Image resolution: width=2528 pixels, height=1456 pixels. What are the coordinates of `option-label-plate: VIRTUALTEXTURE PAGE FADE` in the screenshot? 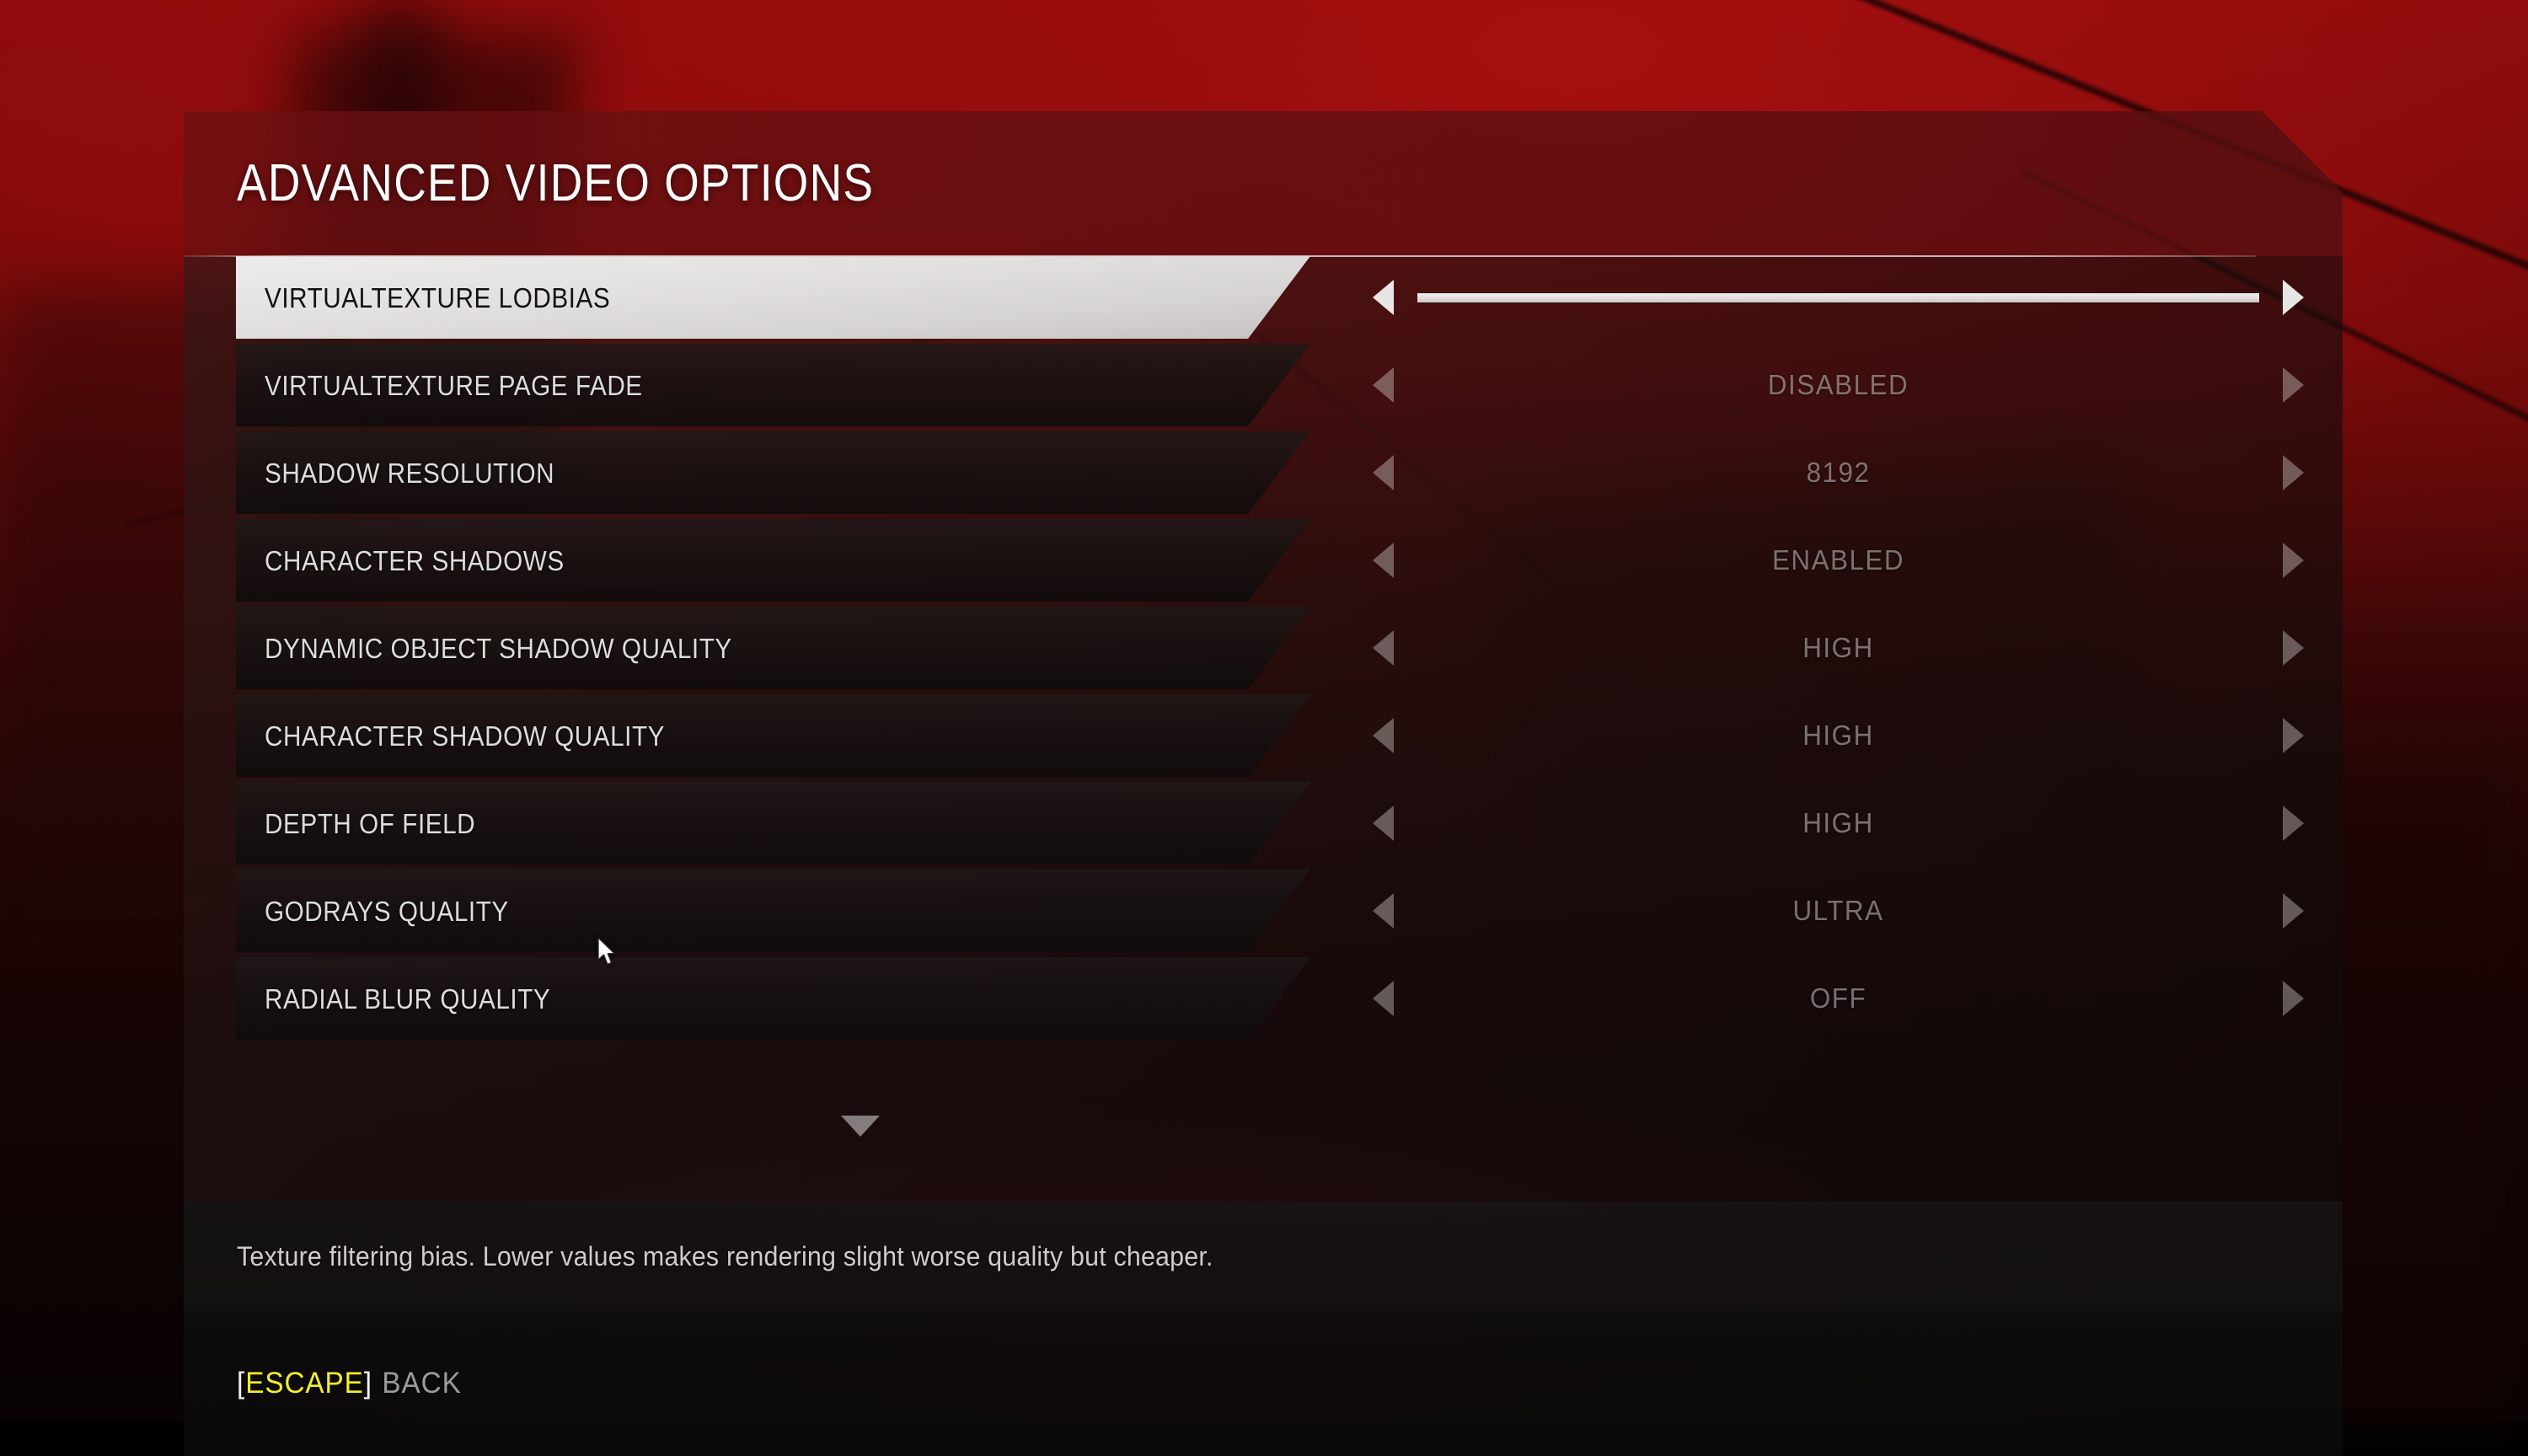 It's located at (773, 385).